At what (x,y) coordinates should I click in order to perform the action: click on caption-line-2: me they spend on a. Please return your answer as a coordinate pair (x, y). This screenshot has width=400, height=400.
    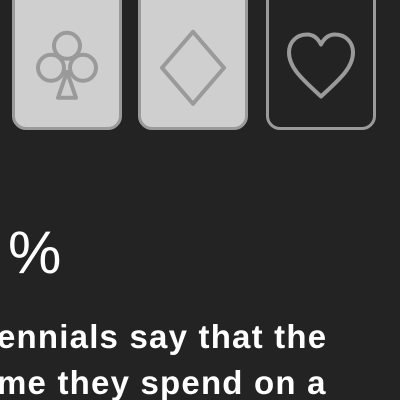
    Looking at the image, I should click on (163, 382).